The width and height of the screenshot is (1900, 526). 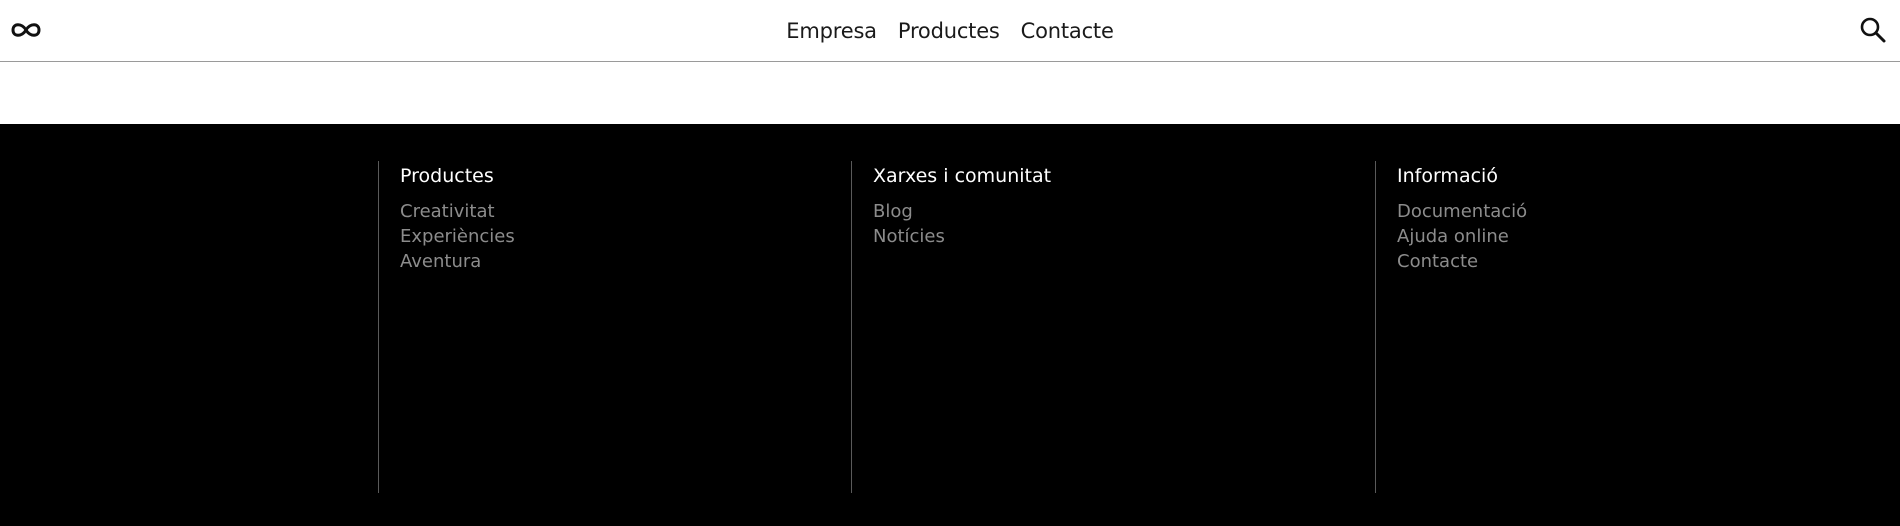 I want to click on list-item: Blog, so click(x=1124, y=211).